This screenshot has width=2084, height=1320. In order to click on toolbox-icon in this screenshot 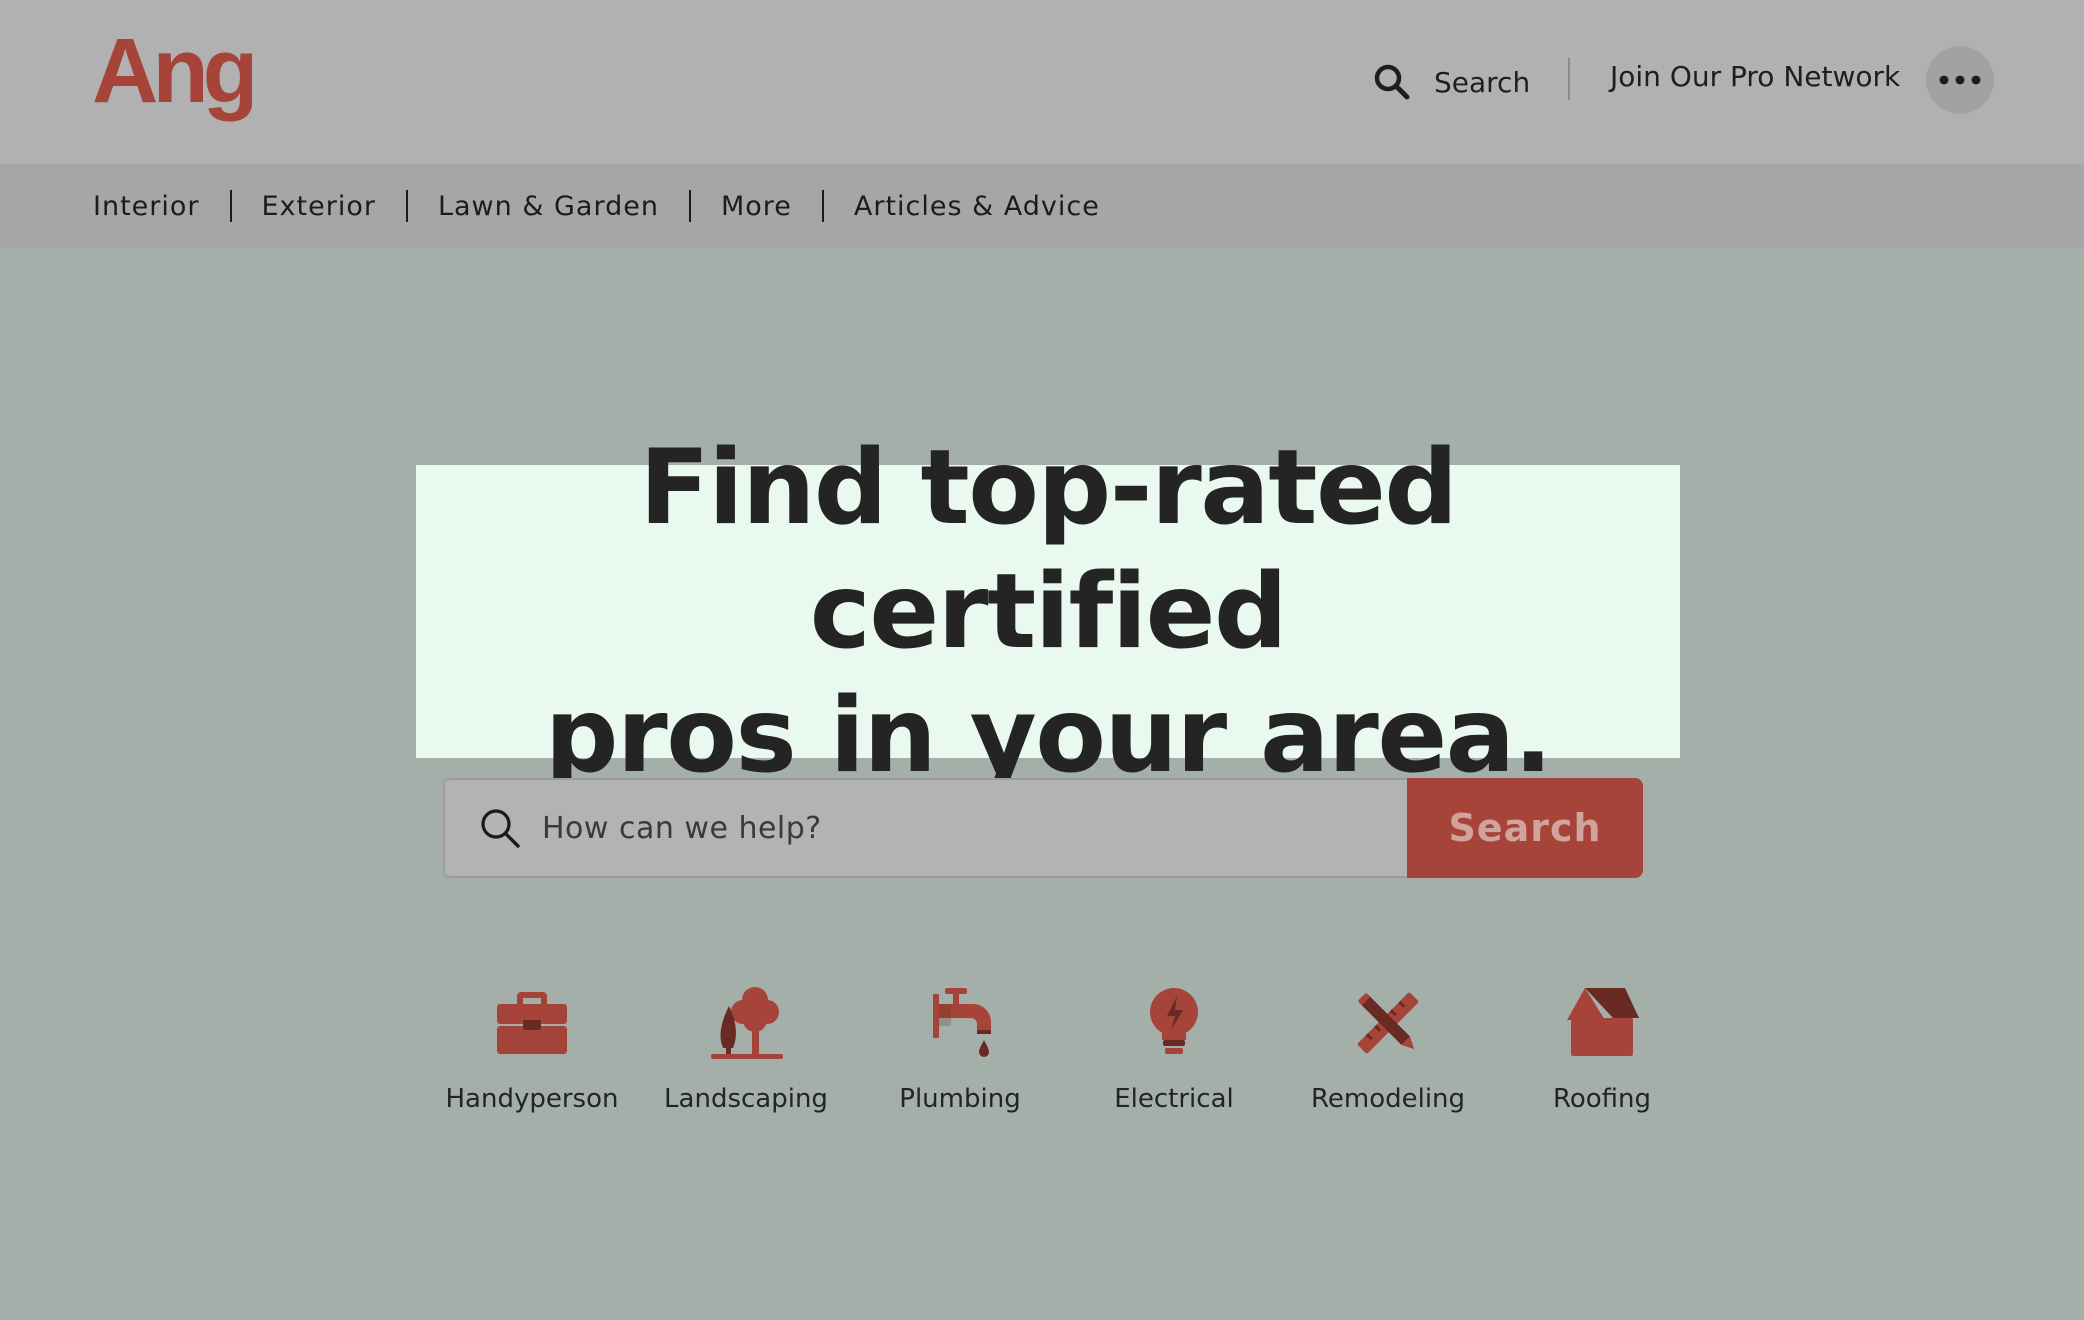, I will do `click(532, 1023)`.